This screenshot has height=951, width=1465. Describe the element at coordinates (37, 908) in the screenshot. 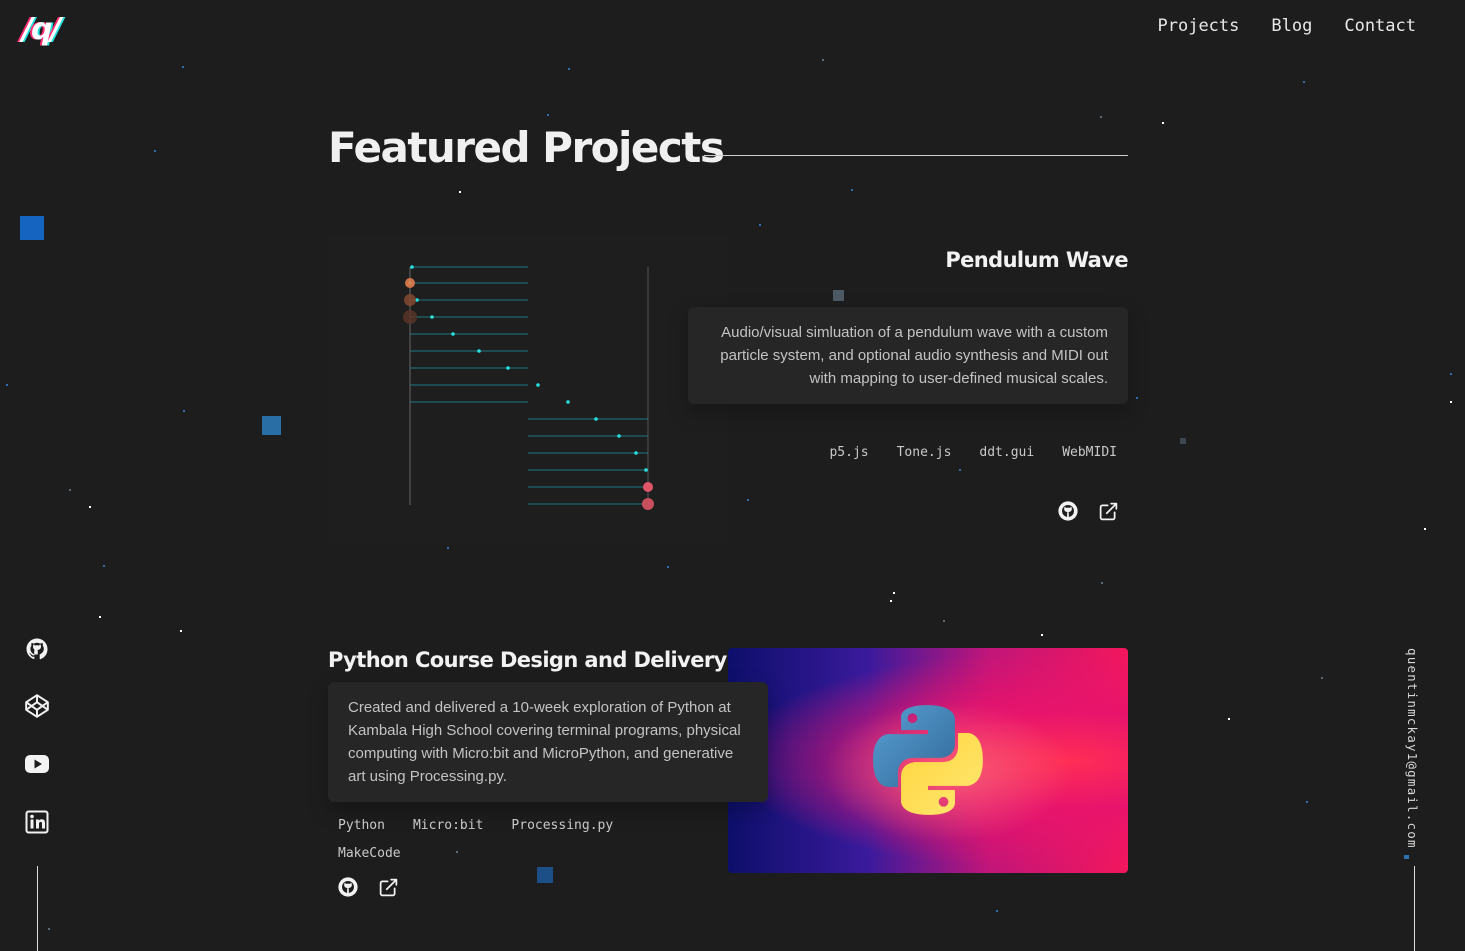

I see `left-divider-line` at that location.